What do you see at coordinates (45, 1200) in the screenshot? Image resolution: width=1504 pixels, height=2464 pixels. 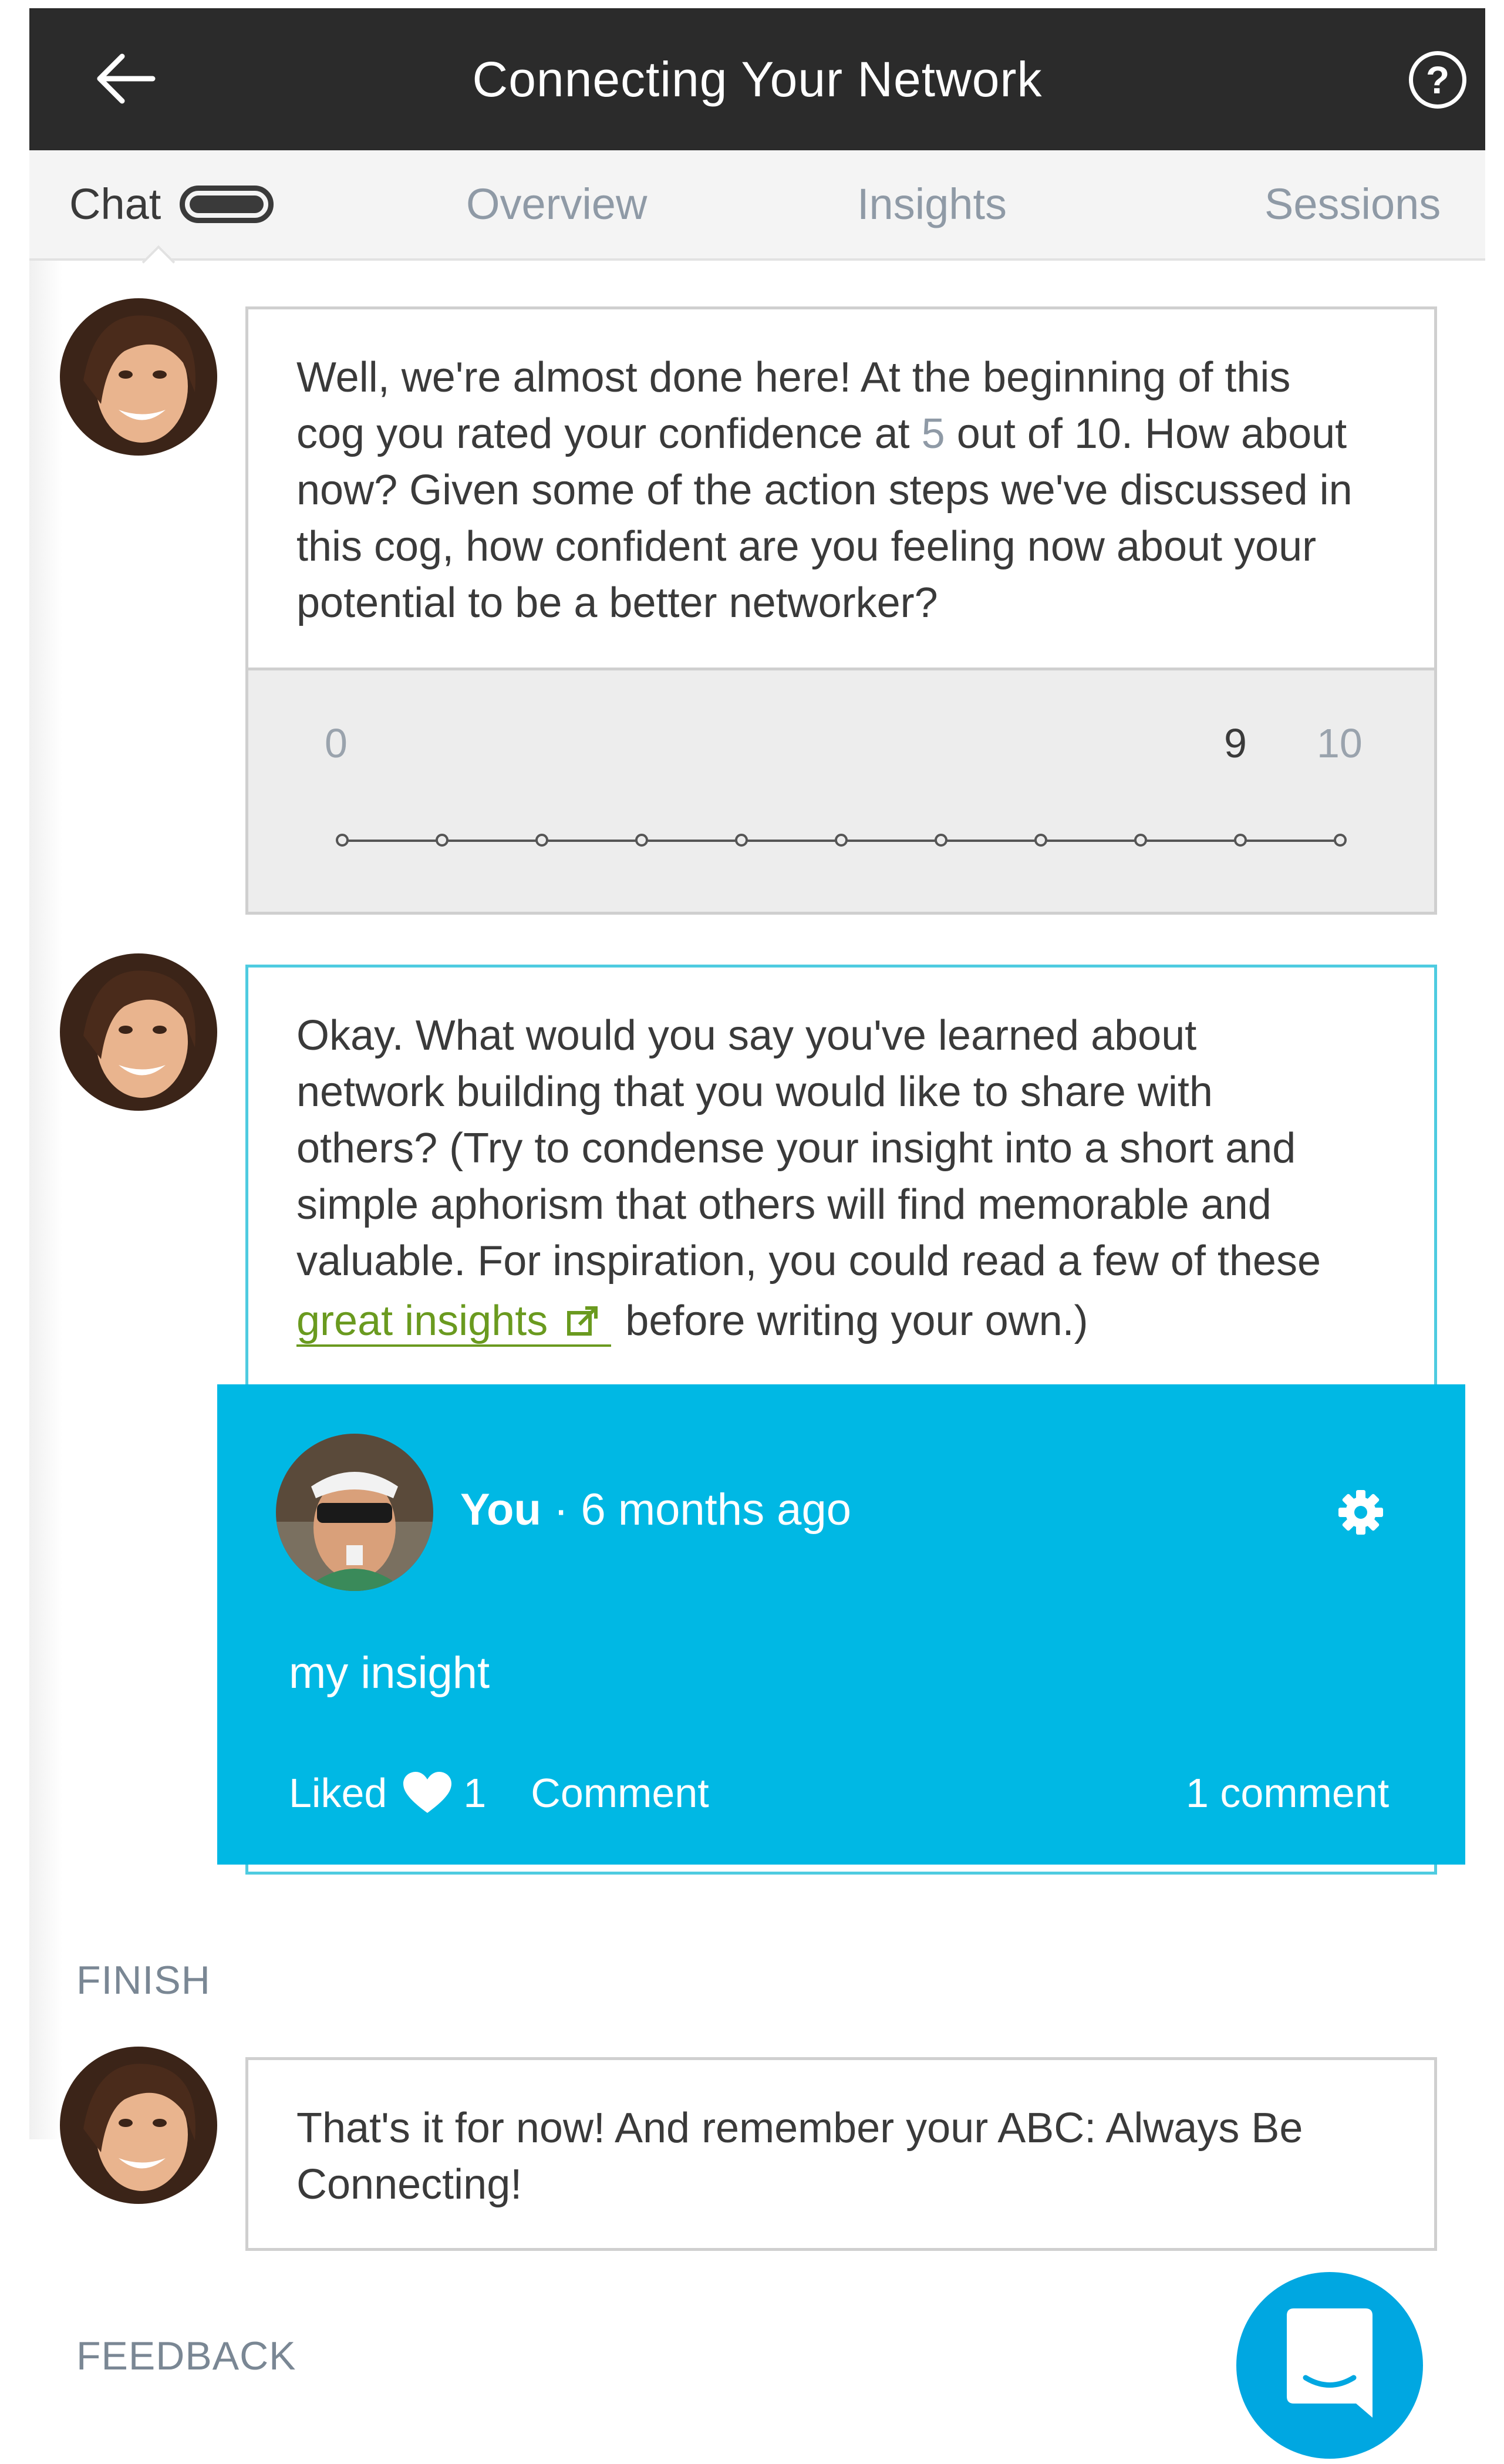 I see `left-gutter` at bounding box center [45, 1200].